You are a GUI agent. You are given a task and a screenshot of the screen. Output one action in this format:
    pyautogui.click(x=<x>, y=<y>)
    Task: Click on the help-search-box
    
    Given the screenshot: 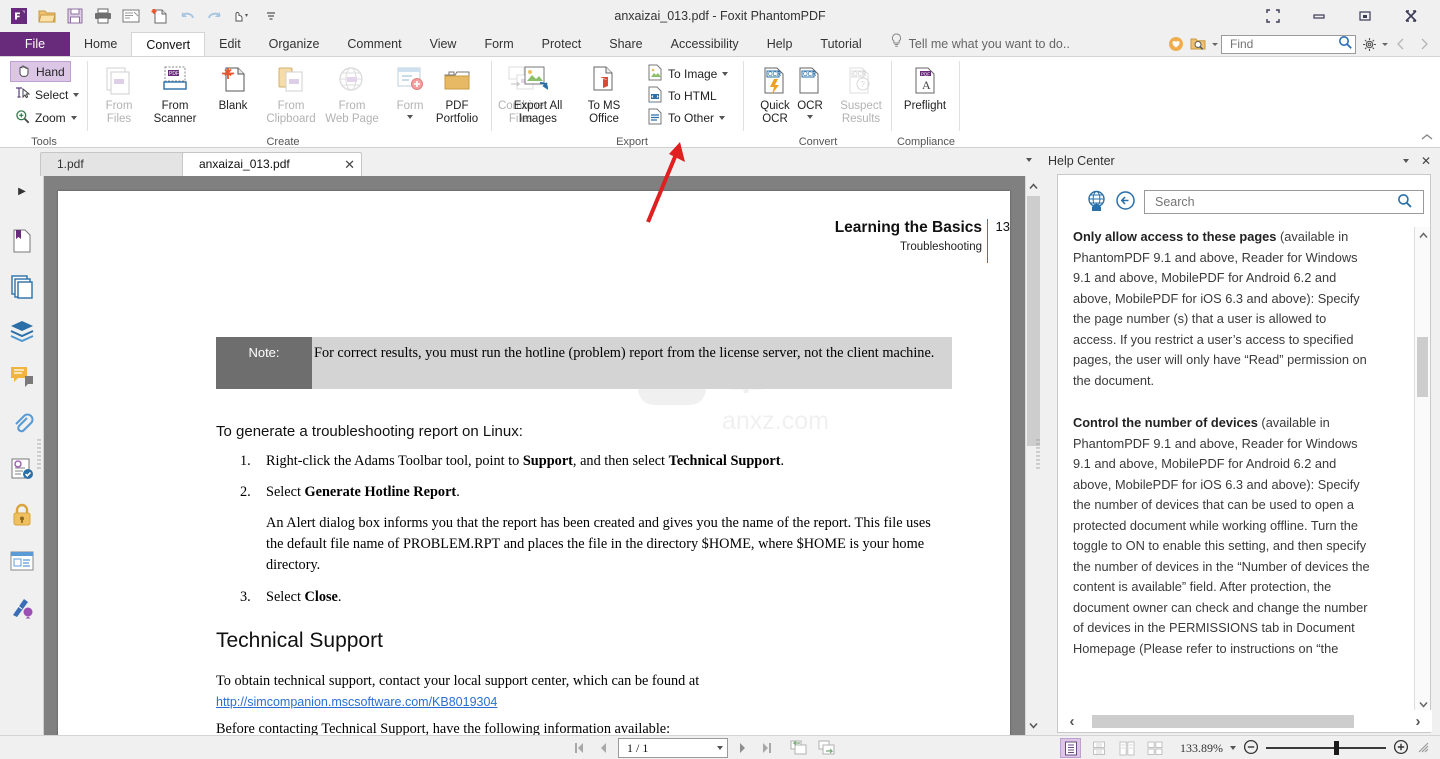 What is the action you would take?
    pyautogui.click(x=1284, y=202)
    